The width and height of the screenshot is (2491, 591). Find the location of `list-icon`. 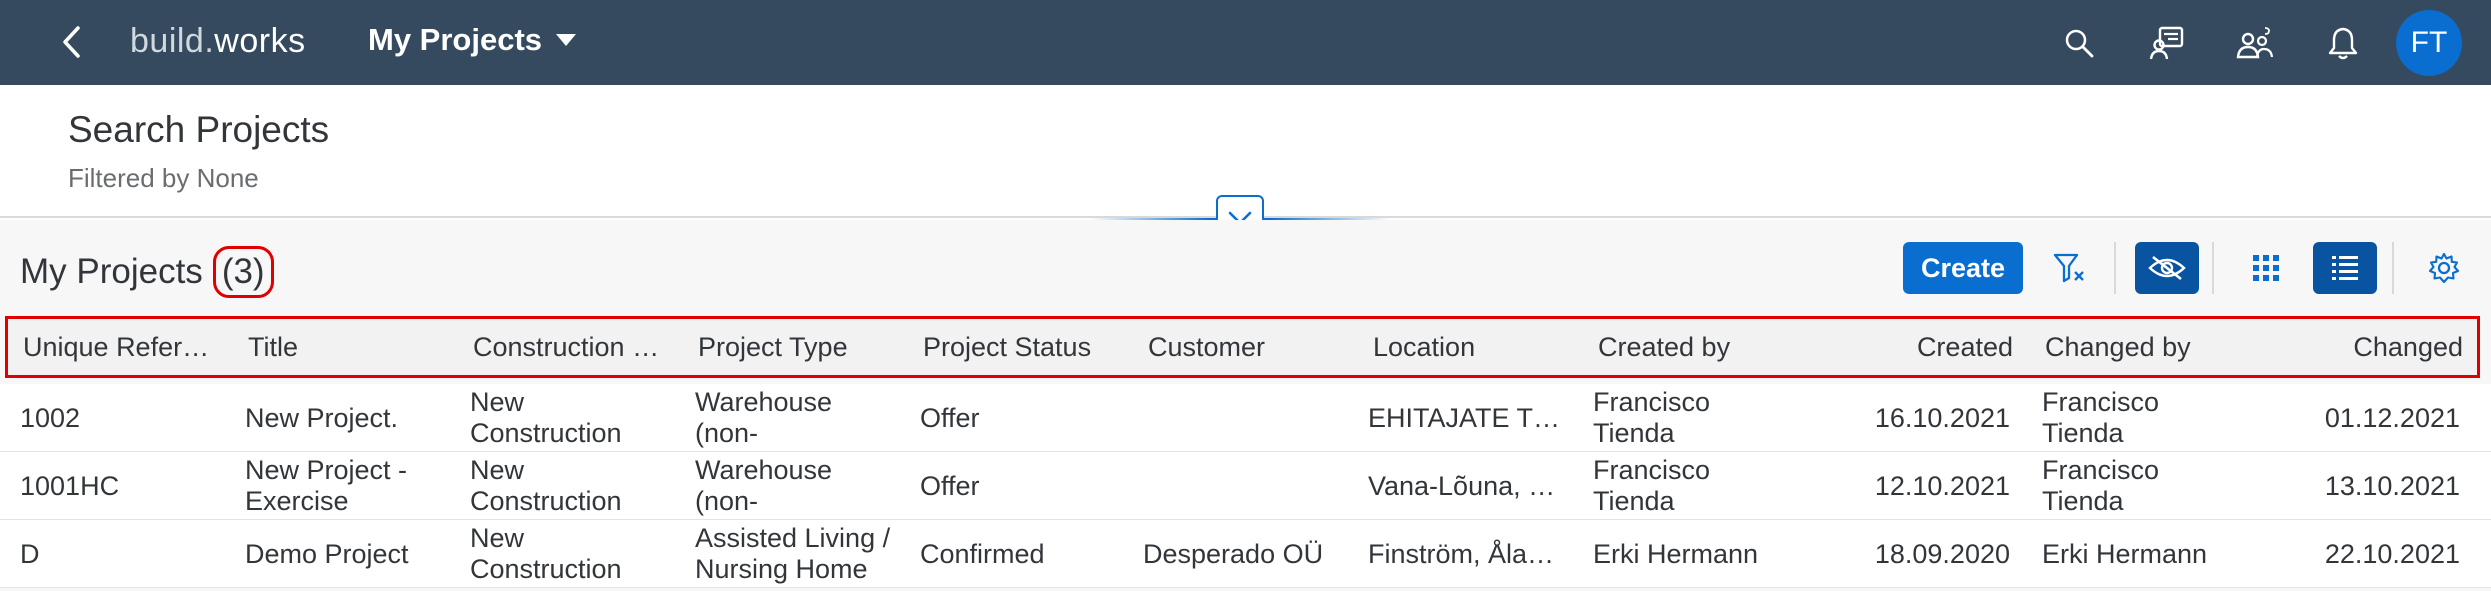

list-icon is located at coordinates (2345, 268).